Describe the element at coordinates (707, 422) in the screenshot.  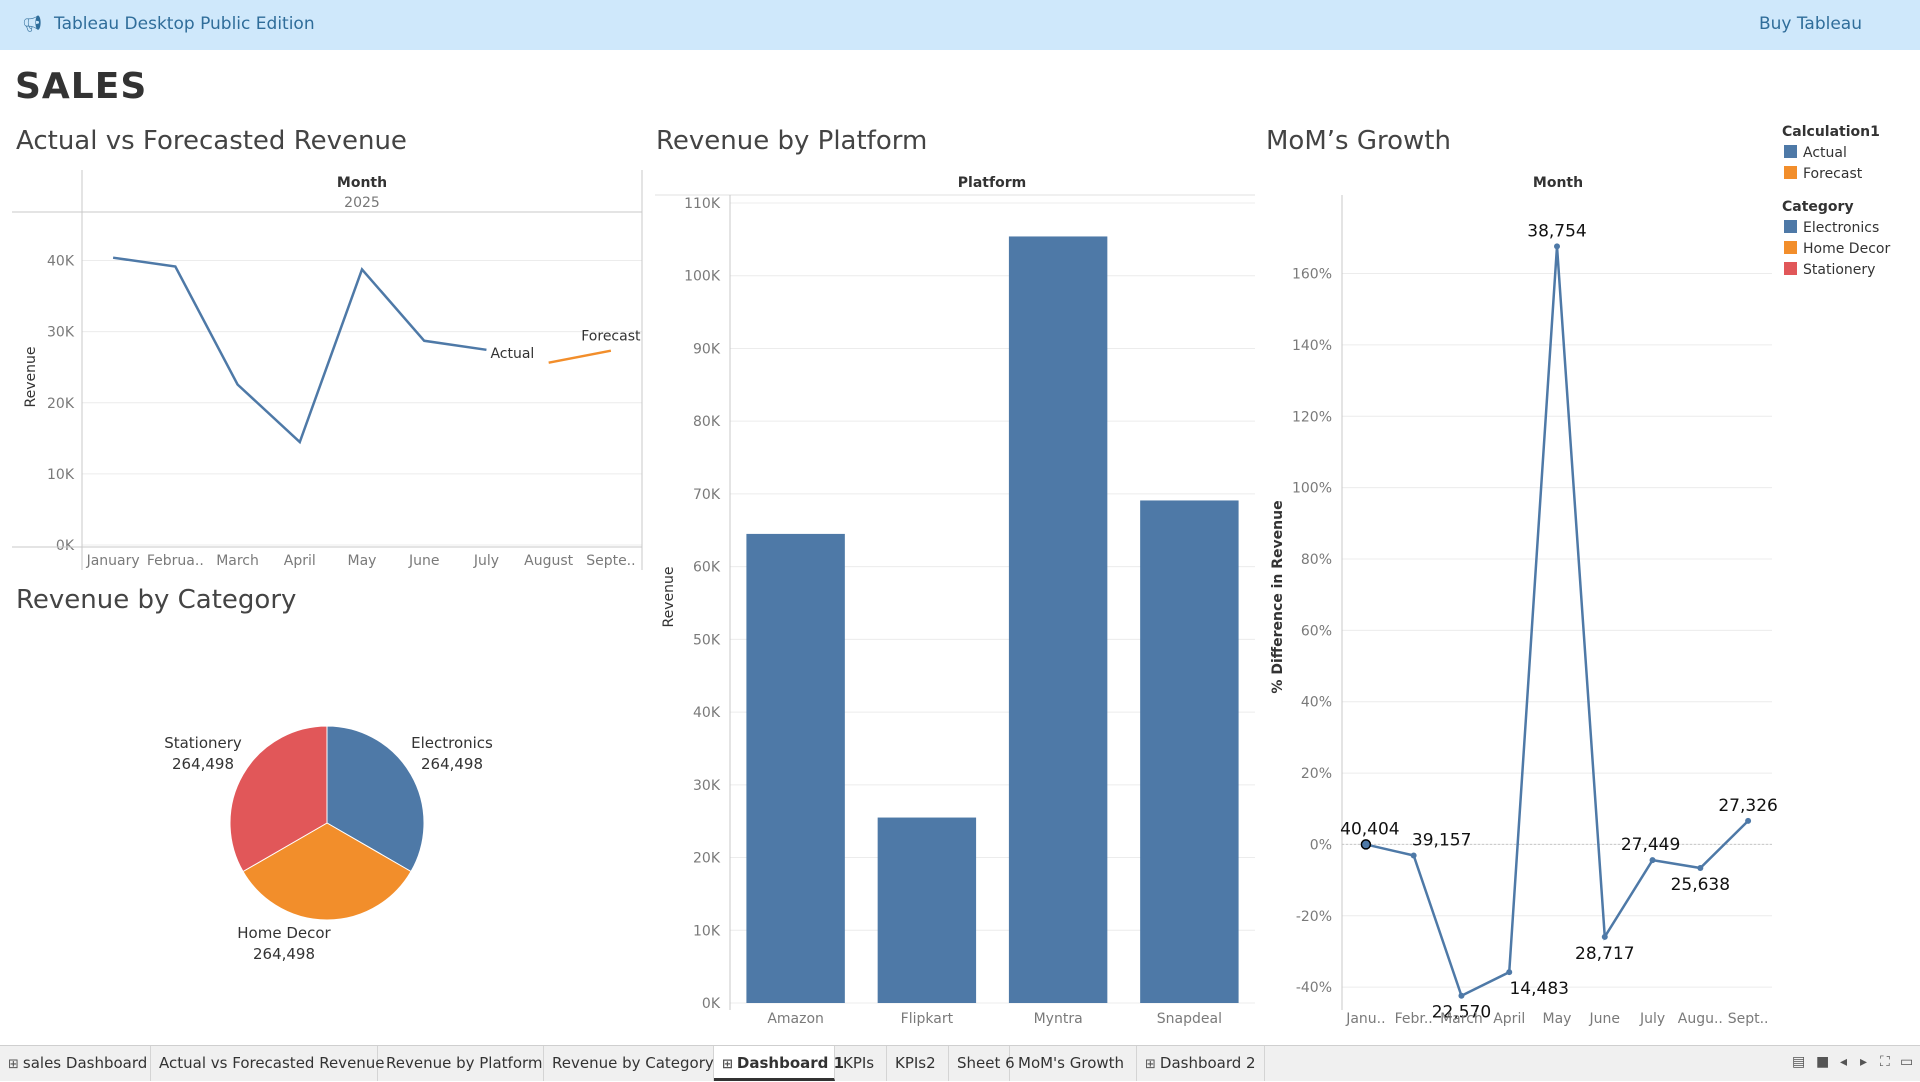
I see `y-tick-label: 80K` at that location.